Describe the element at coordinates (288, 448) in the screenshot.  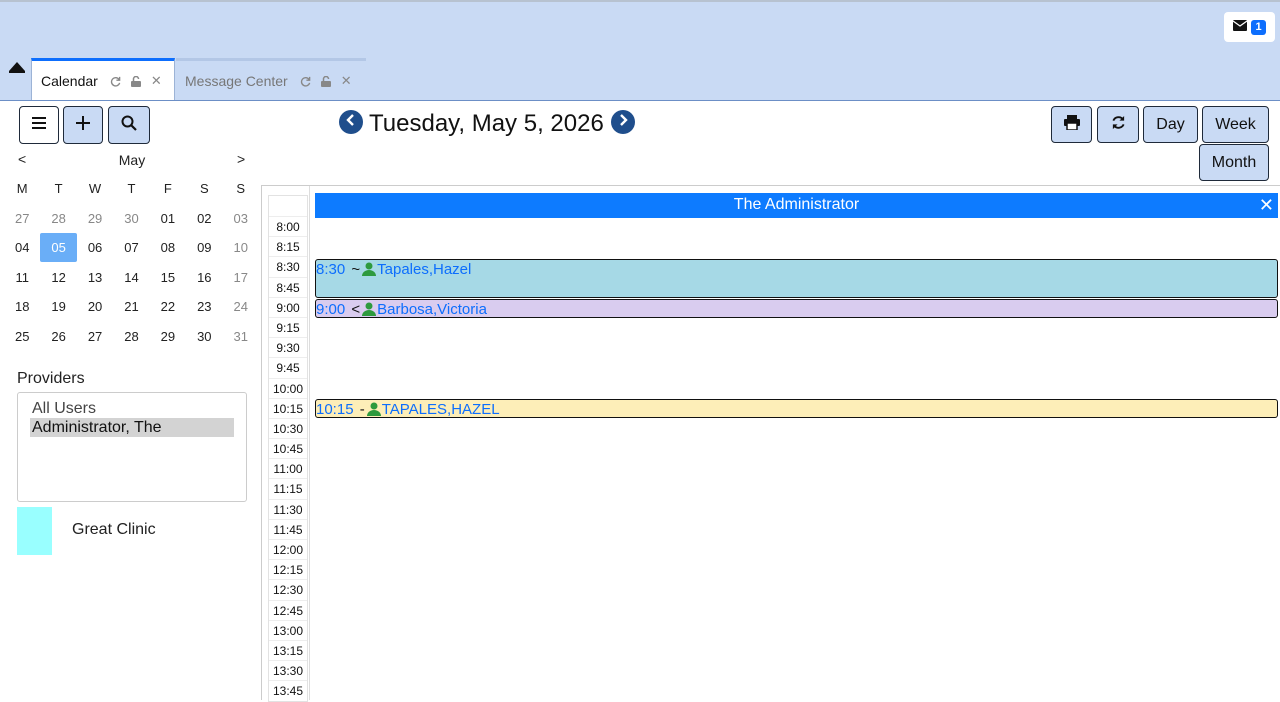
I see `time-slot-label: 10:45` at that location.